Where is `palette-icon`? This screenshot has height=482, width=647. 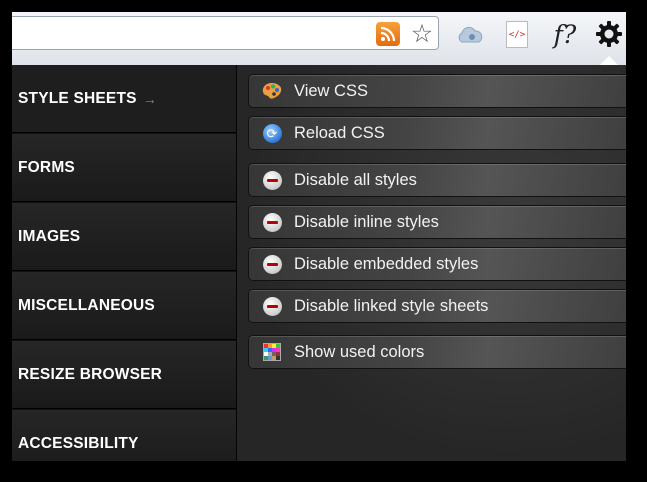
palette-icon is located at coordinates (272, 91).